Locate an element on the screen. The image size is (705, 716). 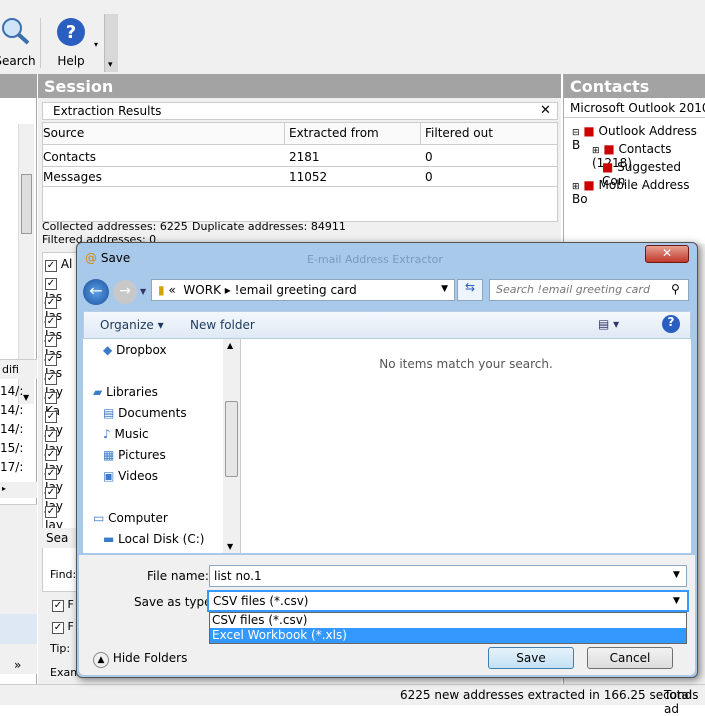
nav-item-label: Libraries is located at coordinates (132, 392).